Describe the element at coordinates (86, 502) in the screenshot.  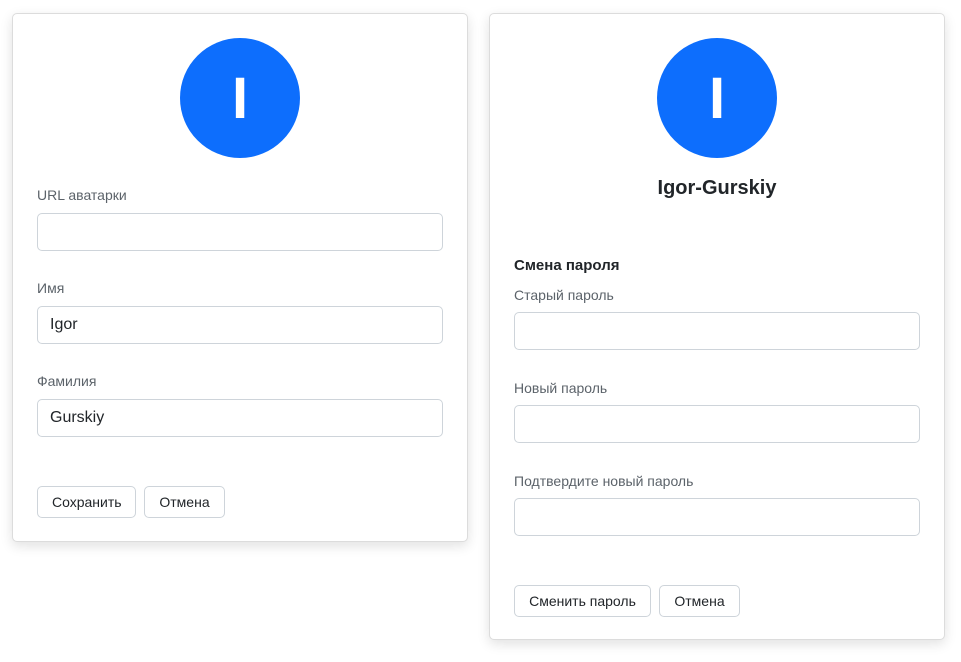
I see `save-button: Сохранить` at that location.